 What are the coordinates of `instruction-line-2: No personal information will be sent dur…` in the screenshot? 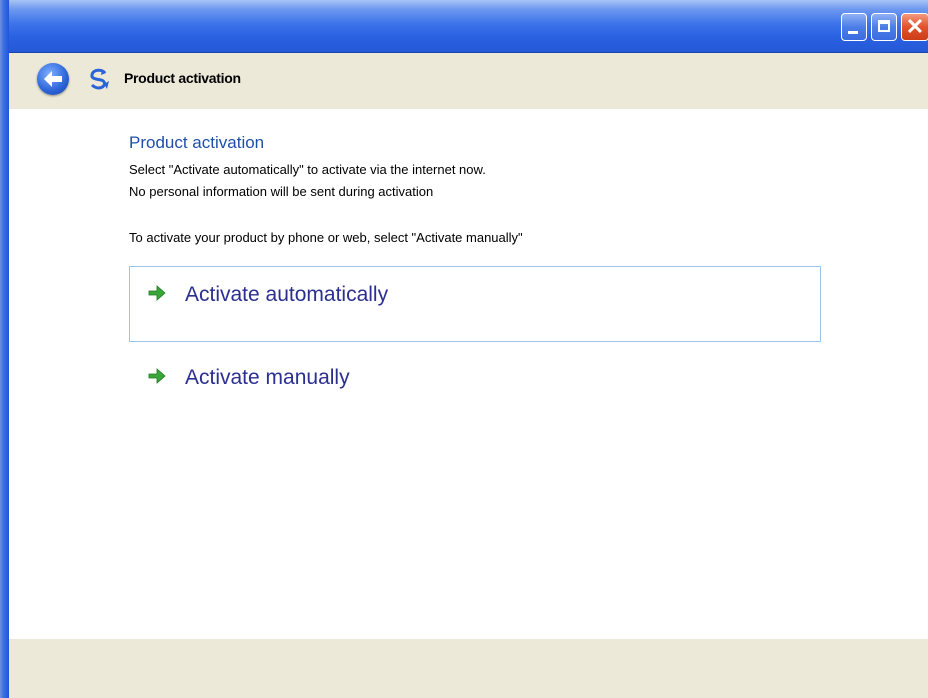 It's located at (281, 191).